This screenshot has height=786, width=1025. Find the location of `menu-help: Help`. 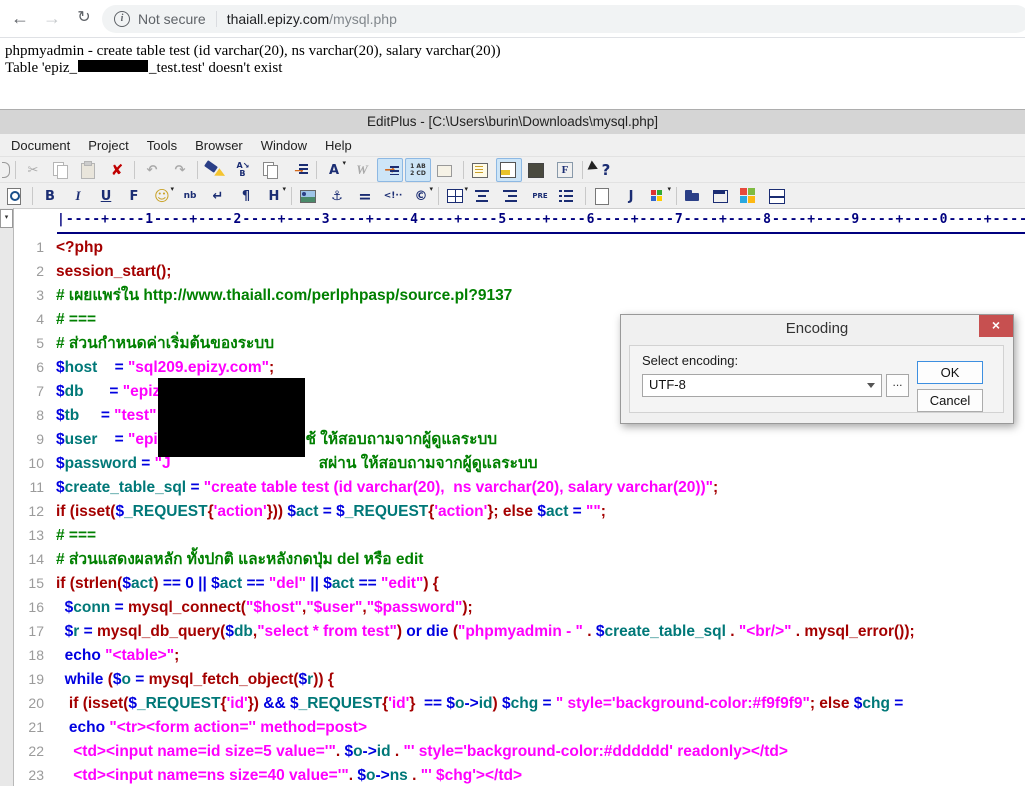

menu-help: Help is located at coordinates (338, 145).